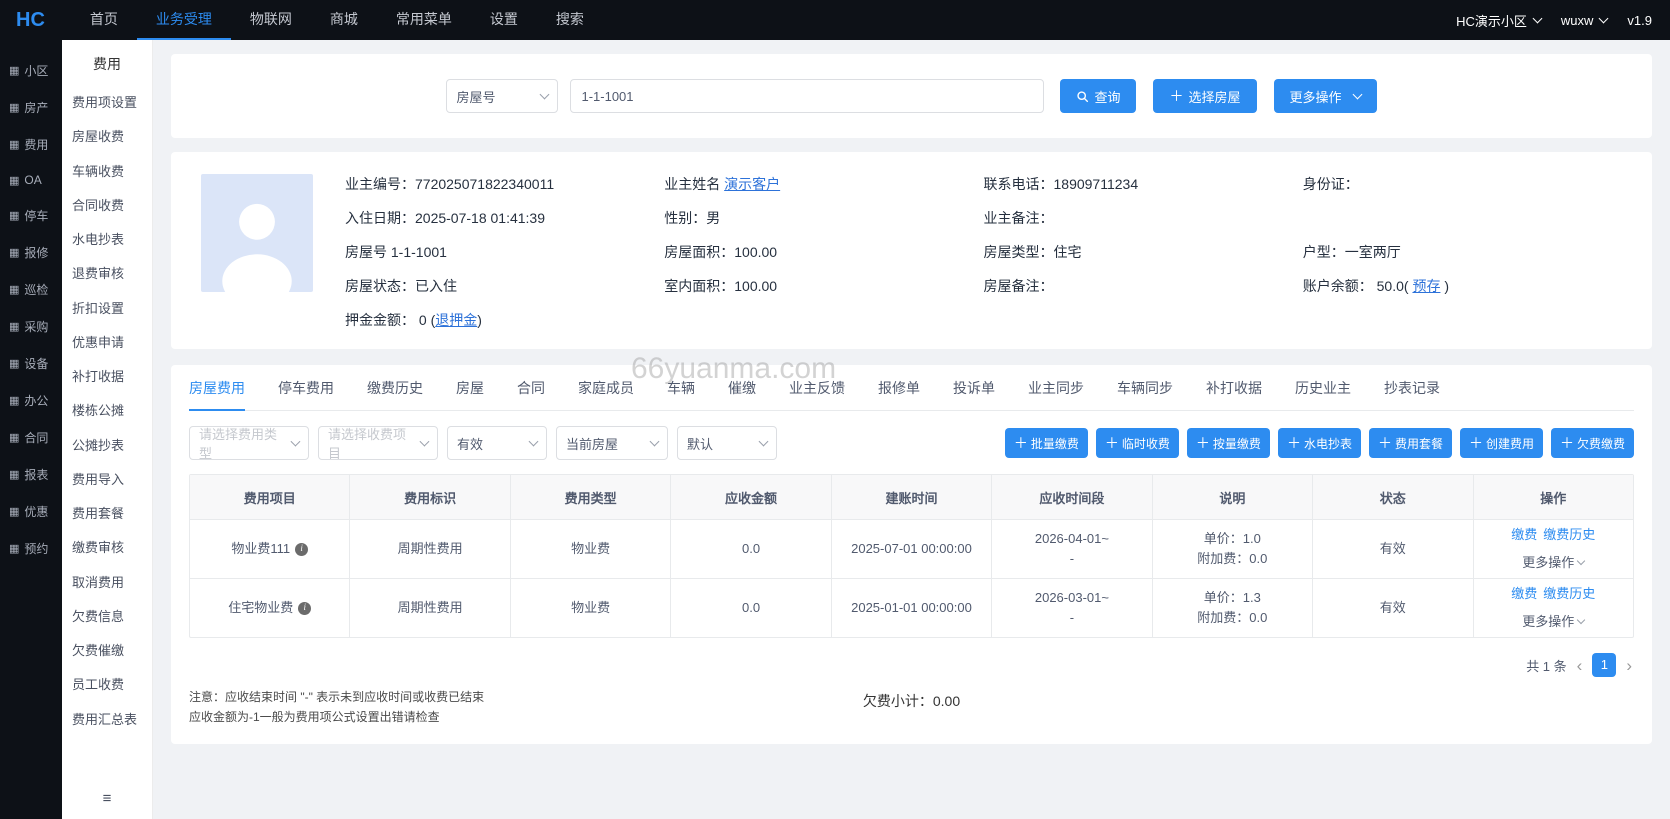  I want to click on submenu-item: 费用汇总表, so click(107, 720).